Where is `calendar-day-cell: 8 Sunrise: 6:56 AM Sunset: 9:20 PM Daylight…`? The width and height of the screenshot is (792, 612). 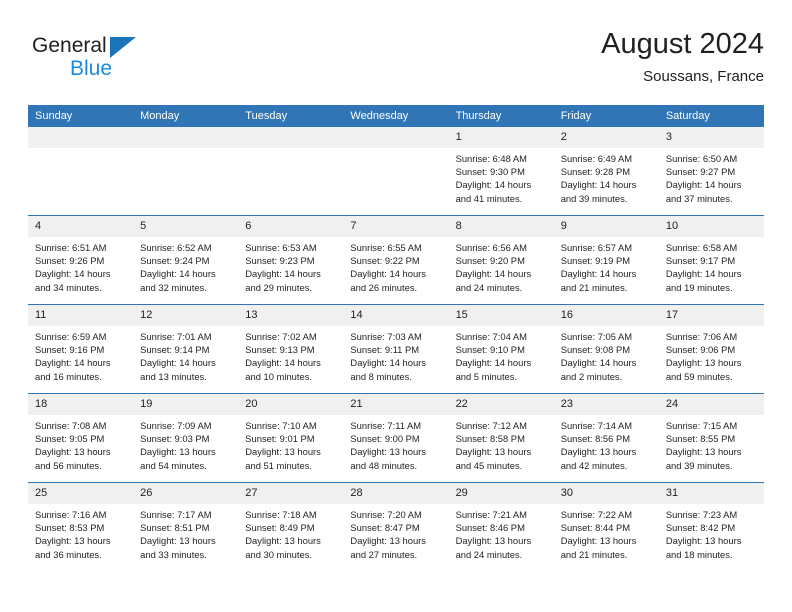 calendar-day-cell: 8 Sunrise: 6:56 AM Sunset: 9:20 PM Daylight… is located at coordinates (501, 260).